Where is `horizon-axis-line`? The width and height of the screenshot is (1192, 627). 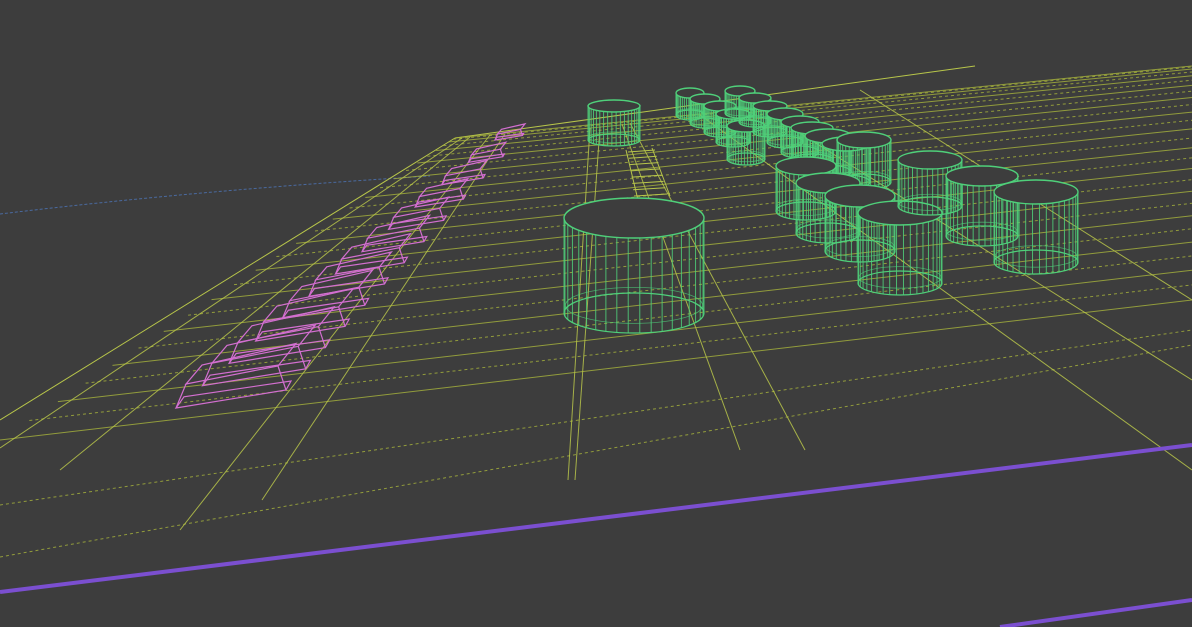
horizon-axis-line is located at coordinates (215, 195).